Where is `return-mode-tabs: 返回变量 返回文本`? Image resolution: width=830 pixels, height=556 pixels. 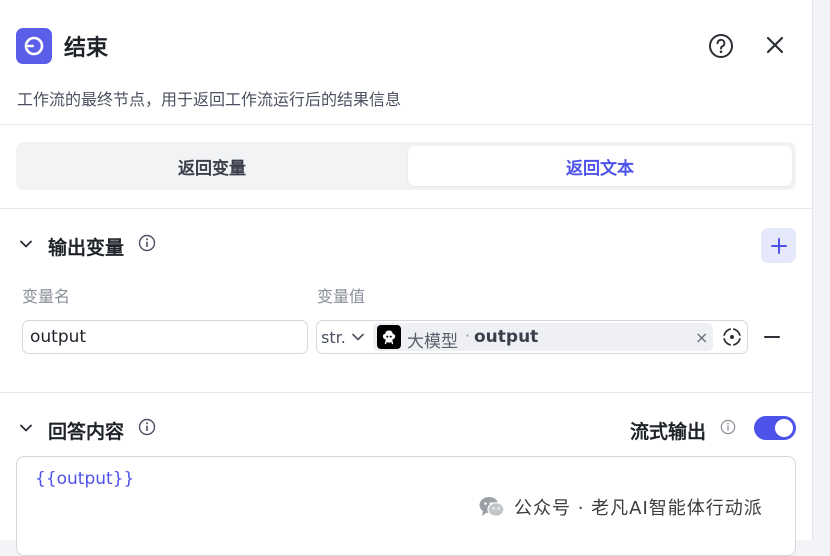
return-mode-tabs: 返回变量 返回文本 is located at coordinates (406, 166).